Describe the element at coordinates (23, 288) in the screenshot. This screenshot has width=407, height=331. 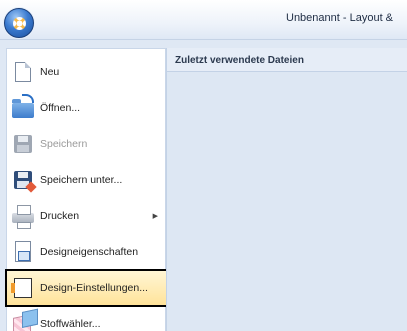
I see `design-settings-icon` at that location.